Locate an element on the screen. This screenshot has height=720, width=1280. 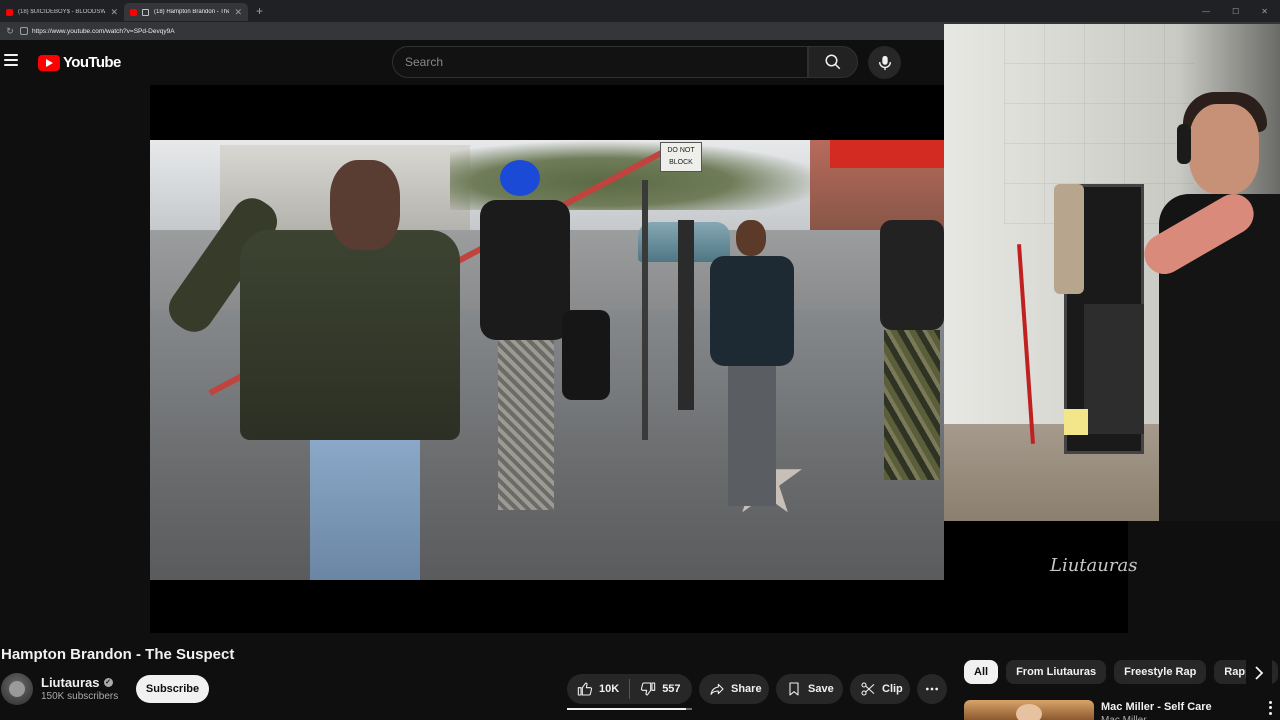
thumbs-down-icon is located at coordinates (648, 689).